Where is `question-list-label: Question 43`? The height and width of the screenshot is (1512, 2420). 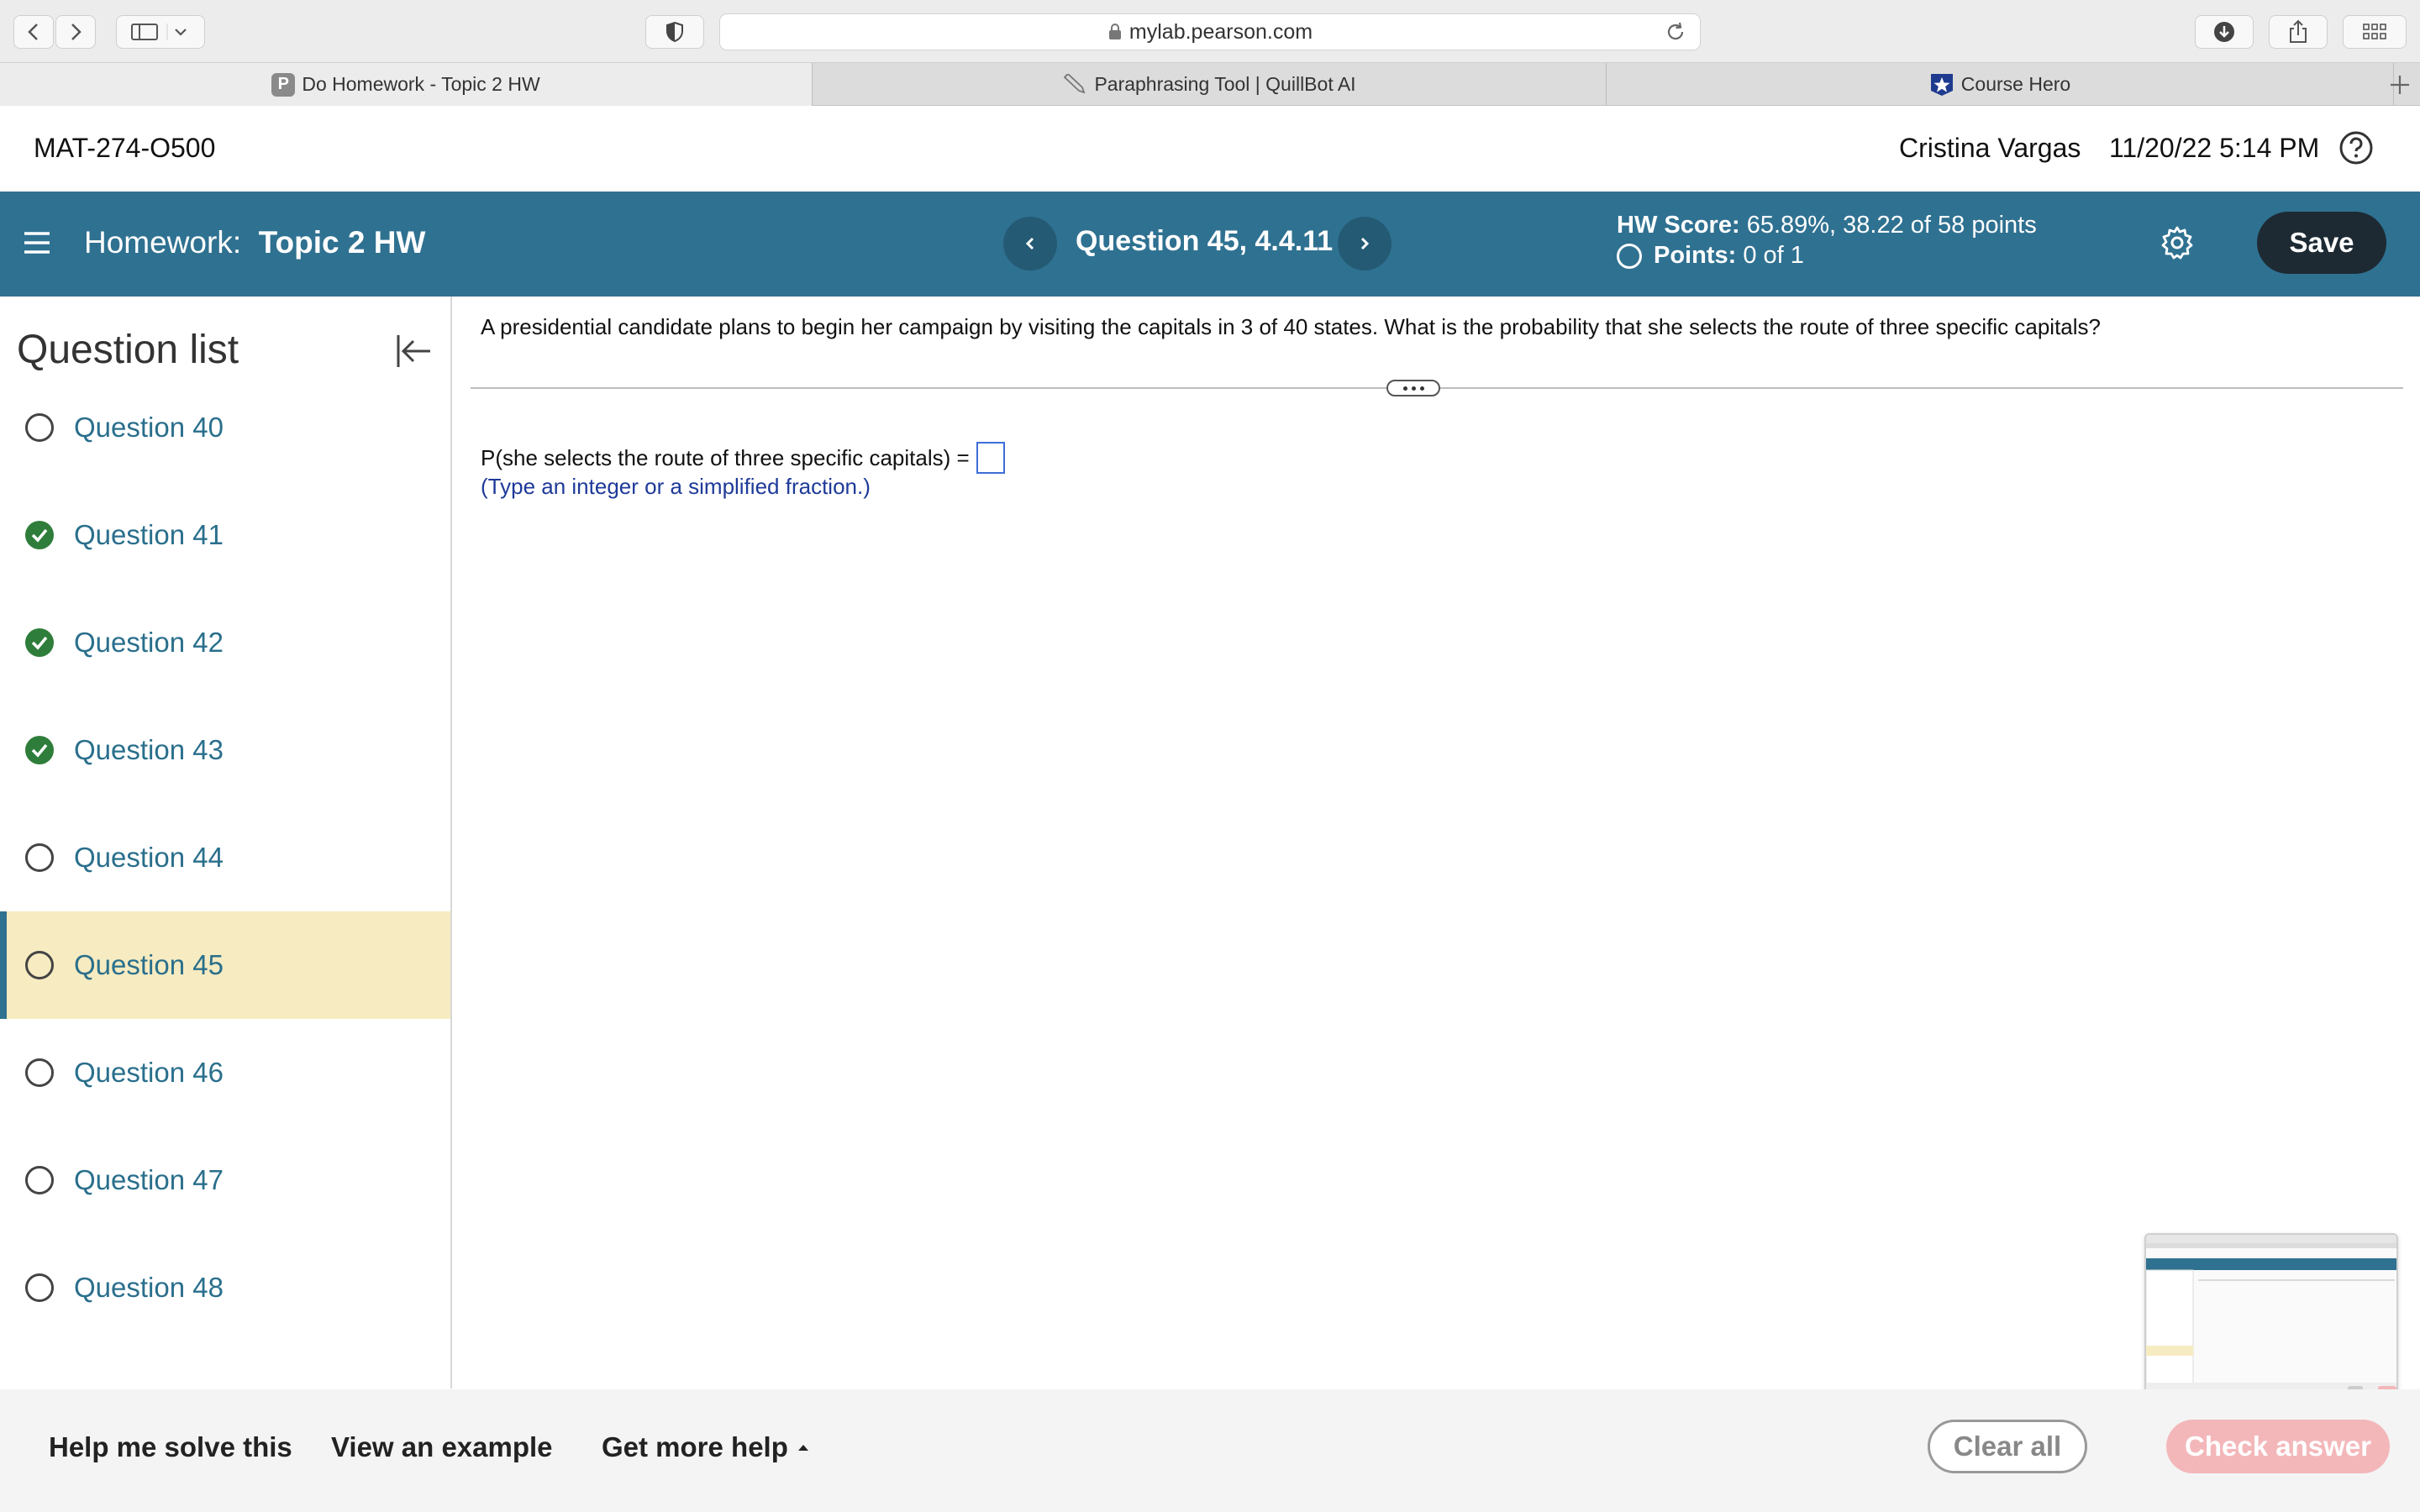 question-list-label: Question 43 is located at coordinates (149, 749).